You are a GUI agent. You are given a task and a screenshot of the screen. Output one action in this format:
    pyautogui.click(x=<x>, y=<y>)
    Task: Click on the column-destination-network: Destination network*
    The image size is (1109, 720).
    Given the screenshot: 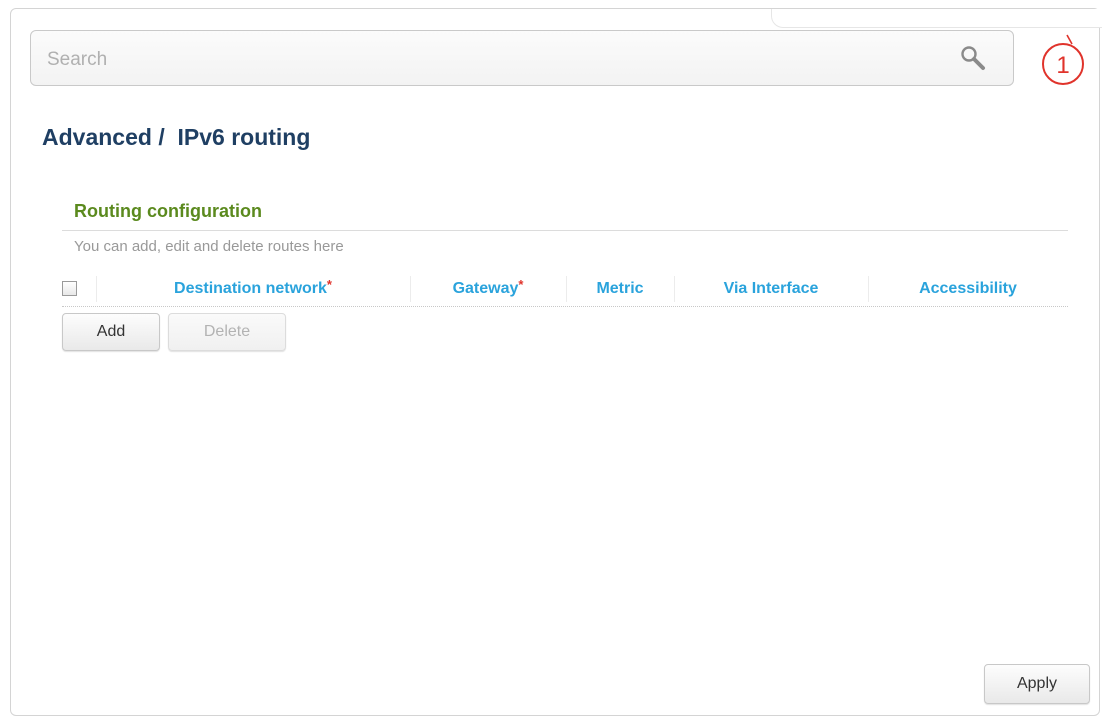 What is the action you would take?
    pyautogui.click(x=253, y=289)
    